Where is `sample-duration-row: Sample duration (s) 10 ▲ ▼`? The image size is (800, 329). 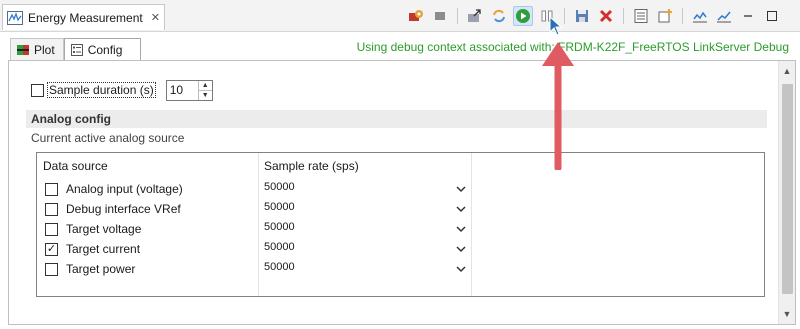
sample-duration-row: Sample duration (s) 10 ▲ ▼ is located at coordinates (122, 90).